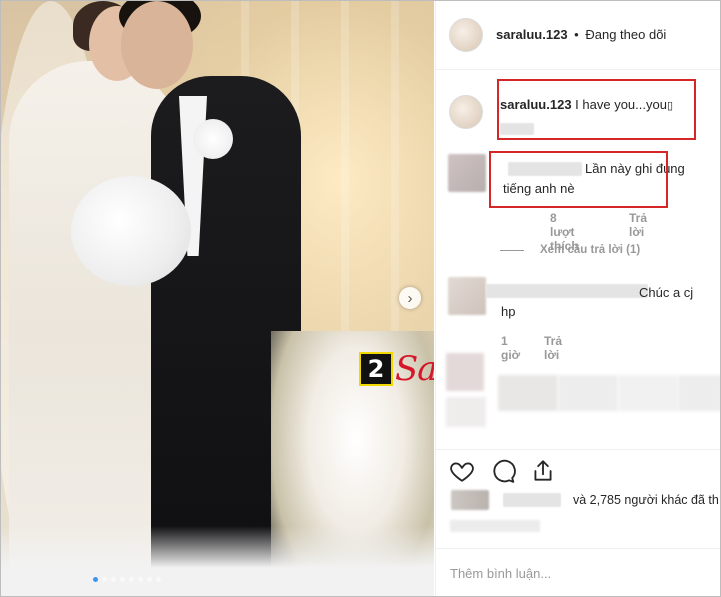  I want to click on liker-name-blurred, so click(532, 500).